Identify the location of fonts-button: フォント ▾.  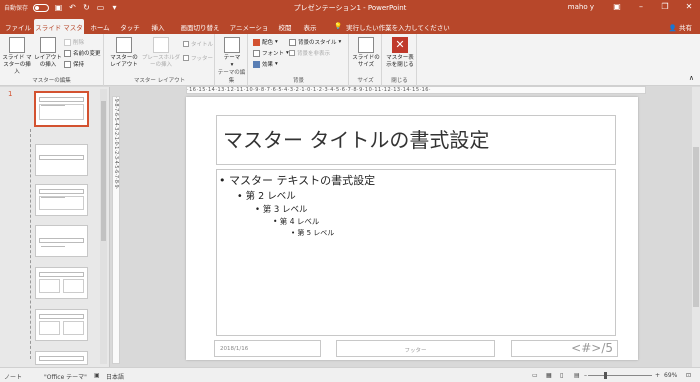
(271, 53).